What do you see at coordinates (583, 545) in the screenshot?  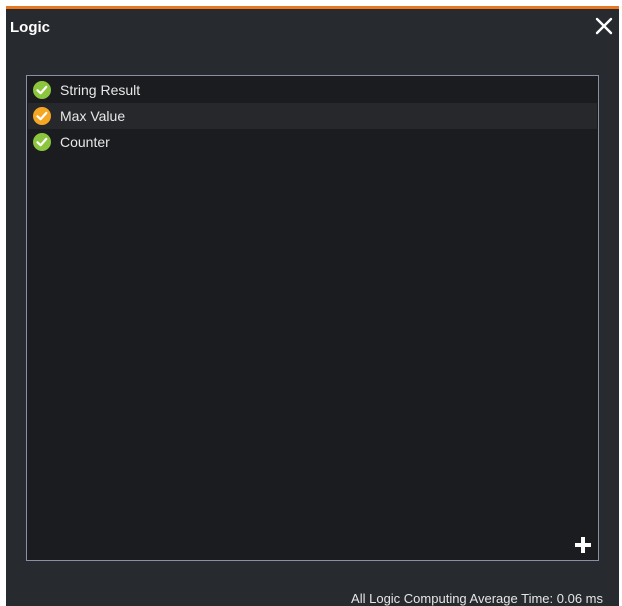 I see `plus-icon` at bounding box center [583, 545].